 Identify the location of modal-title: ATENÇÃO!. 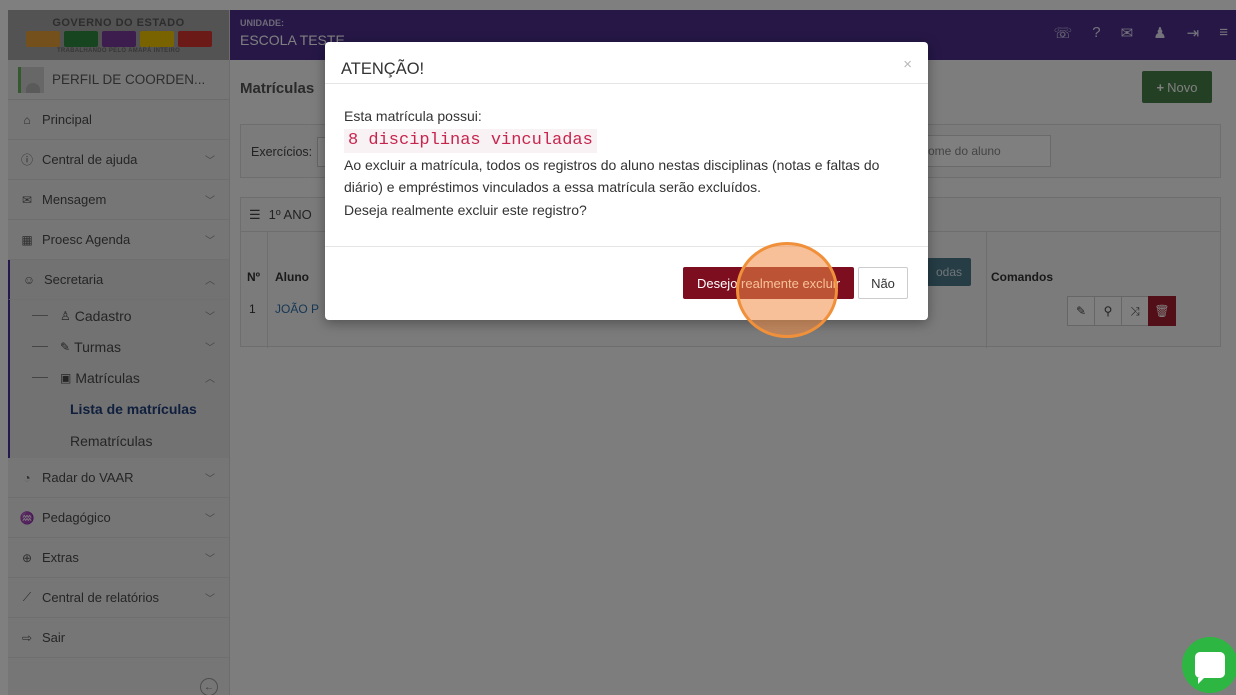
(383, 69).